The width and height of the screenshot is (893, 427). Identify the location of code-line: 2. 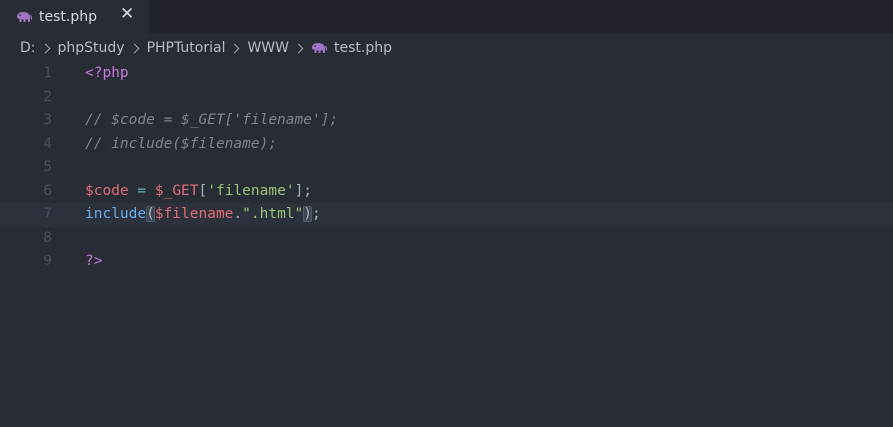
(446, 98).